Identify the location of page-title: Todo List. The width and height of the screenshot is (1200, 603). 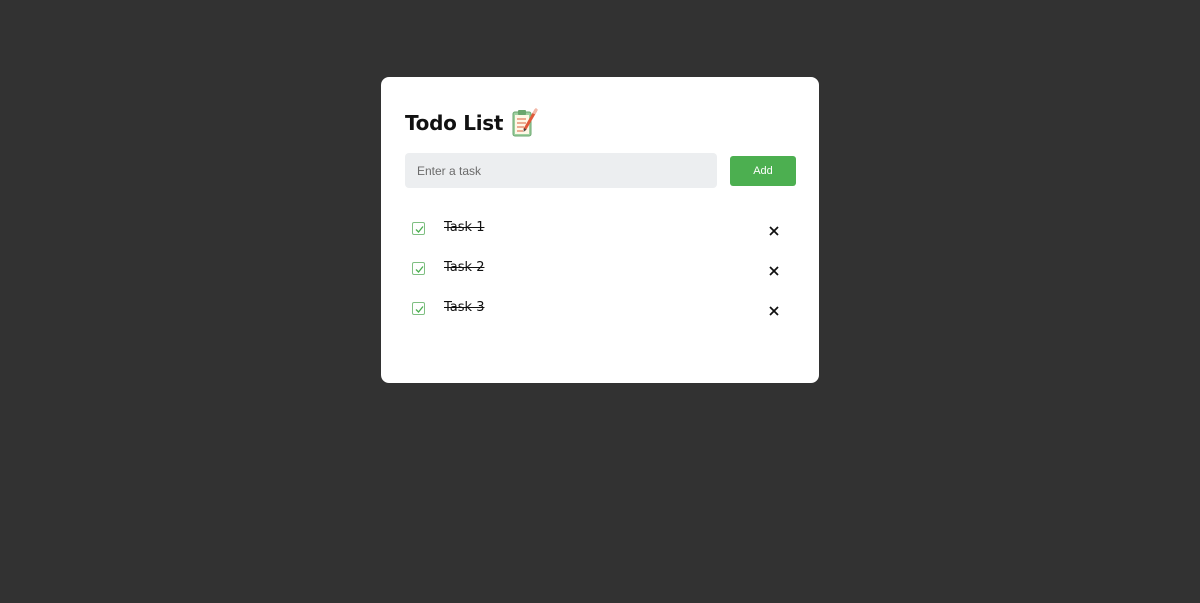
(454, 123).